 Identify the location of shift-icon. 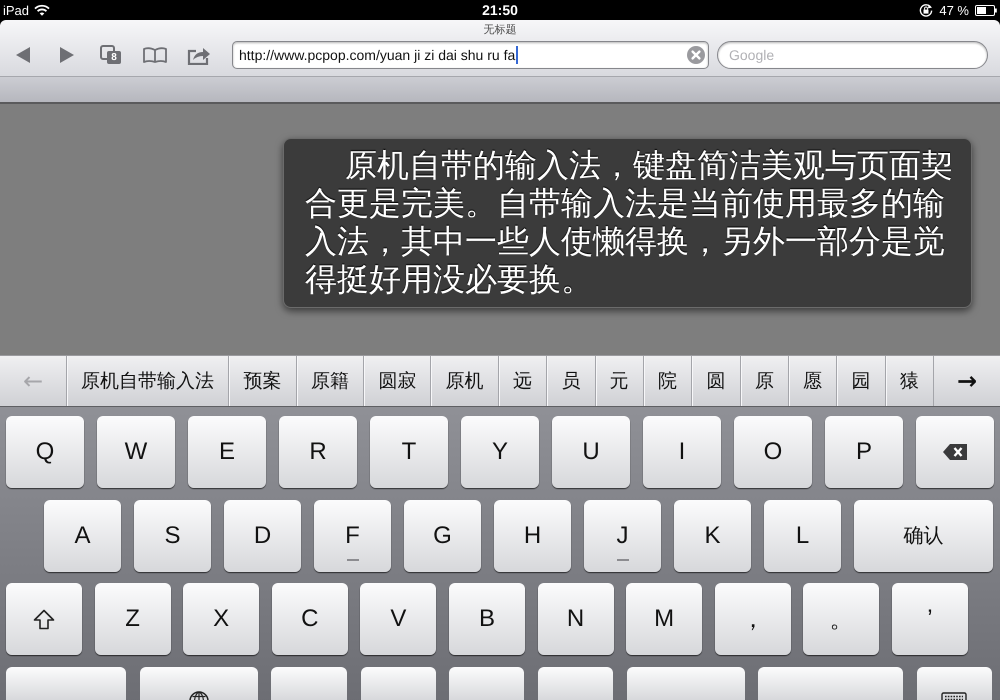
(44, 619).